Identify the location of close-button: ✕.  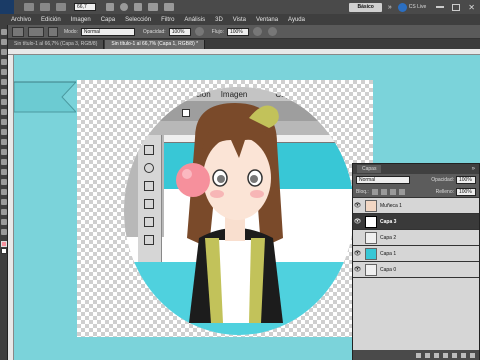
(471, 7).